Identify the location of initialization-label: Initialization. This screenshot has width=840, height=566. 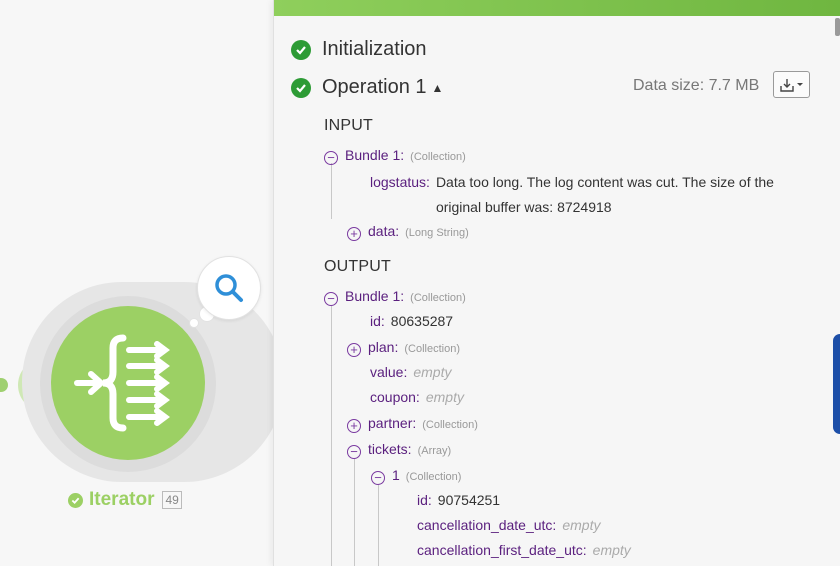
(374, 49).